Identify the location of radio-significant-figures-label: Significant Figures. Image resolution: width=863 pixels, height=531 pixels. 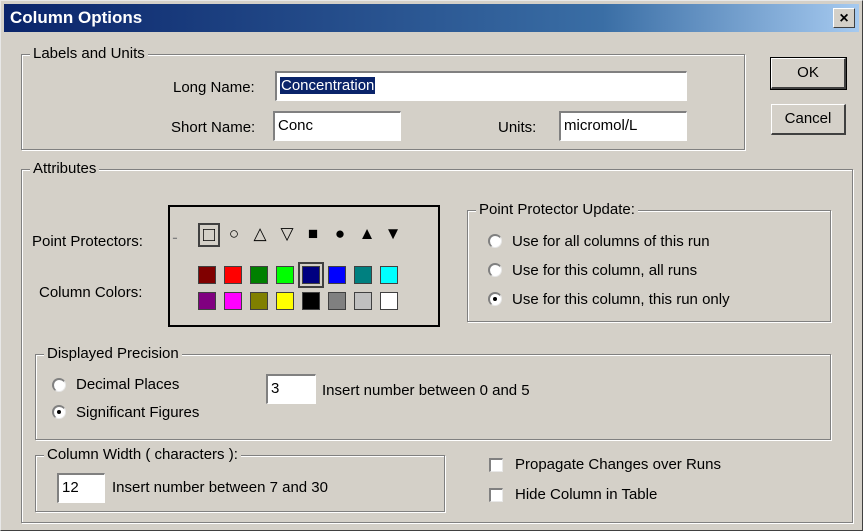
(137, 412).